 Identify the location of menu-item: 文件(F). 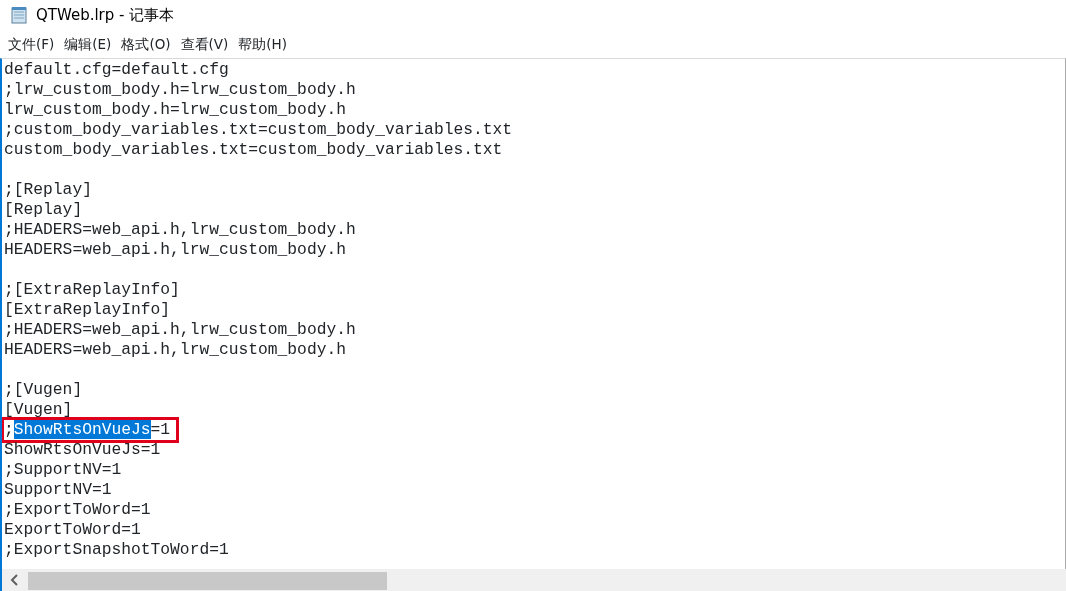
(31, 44).